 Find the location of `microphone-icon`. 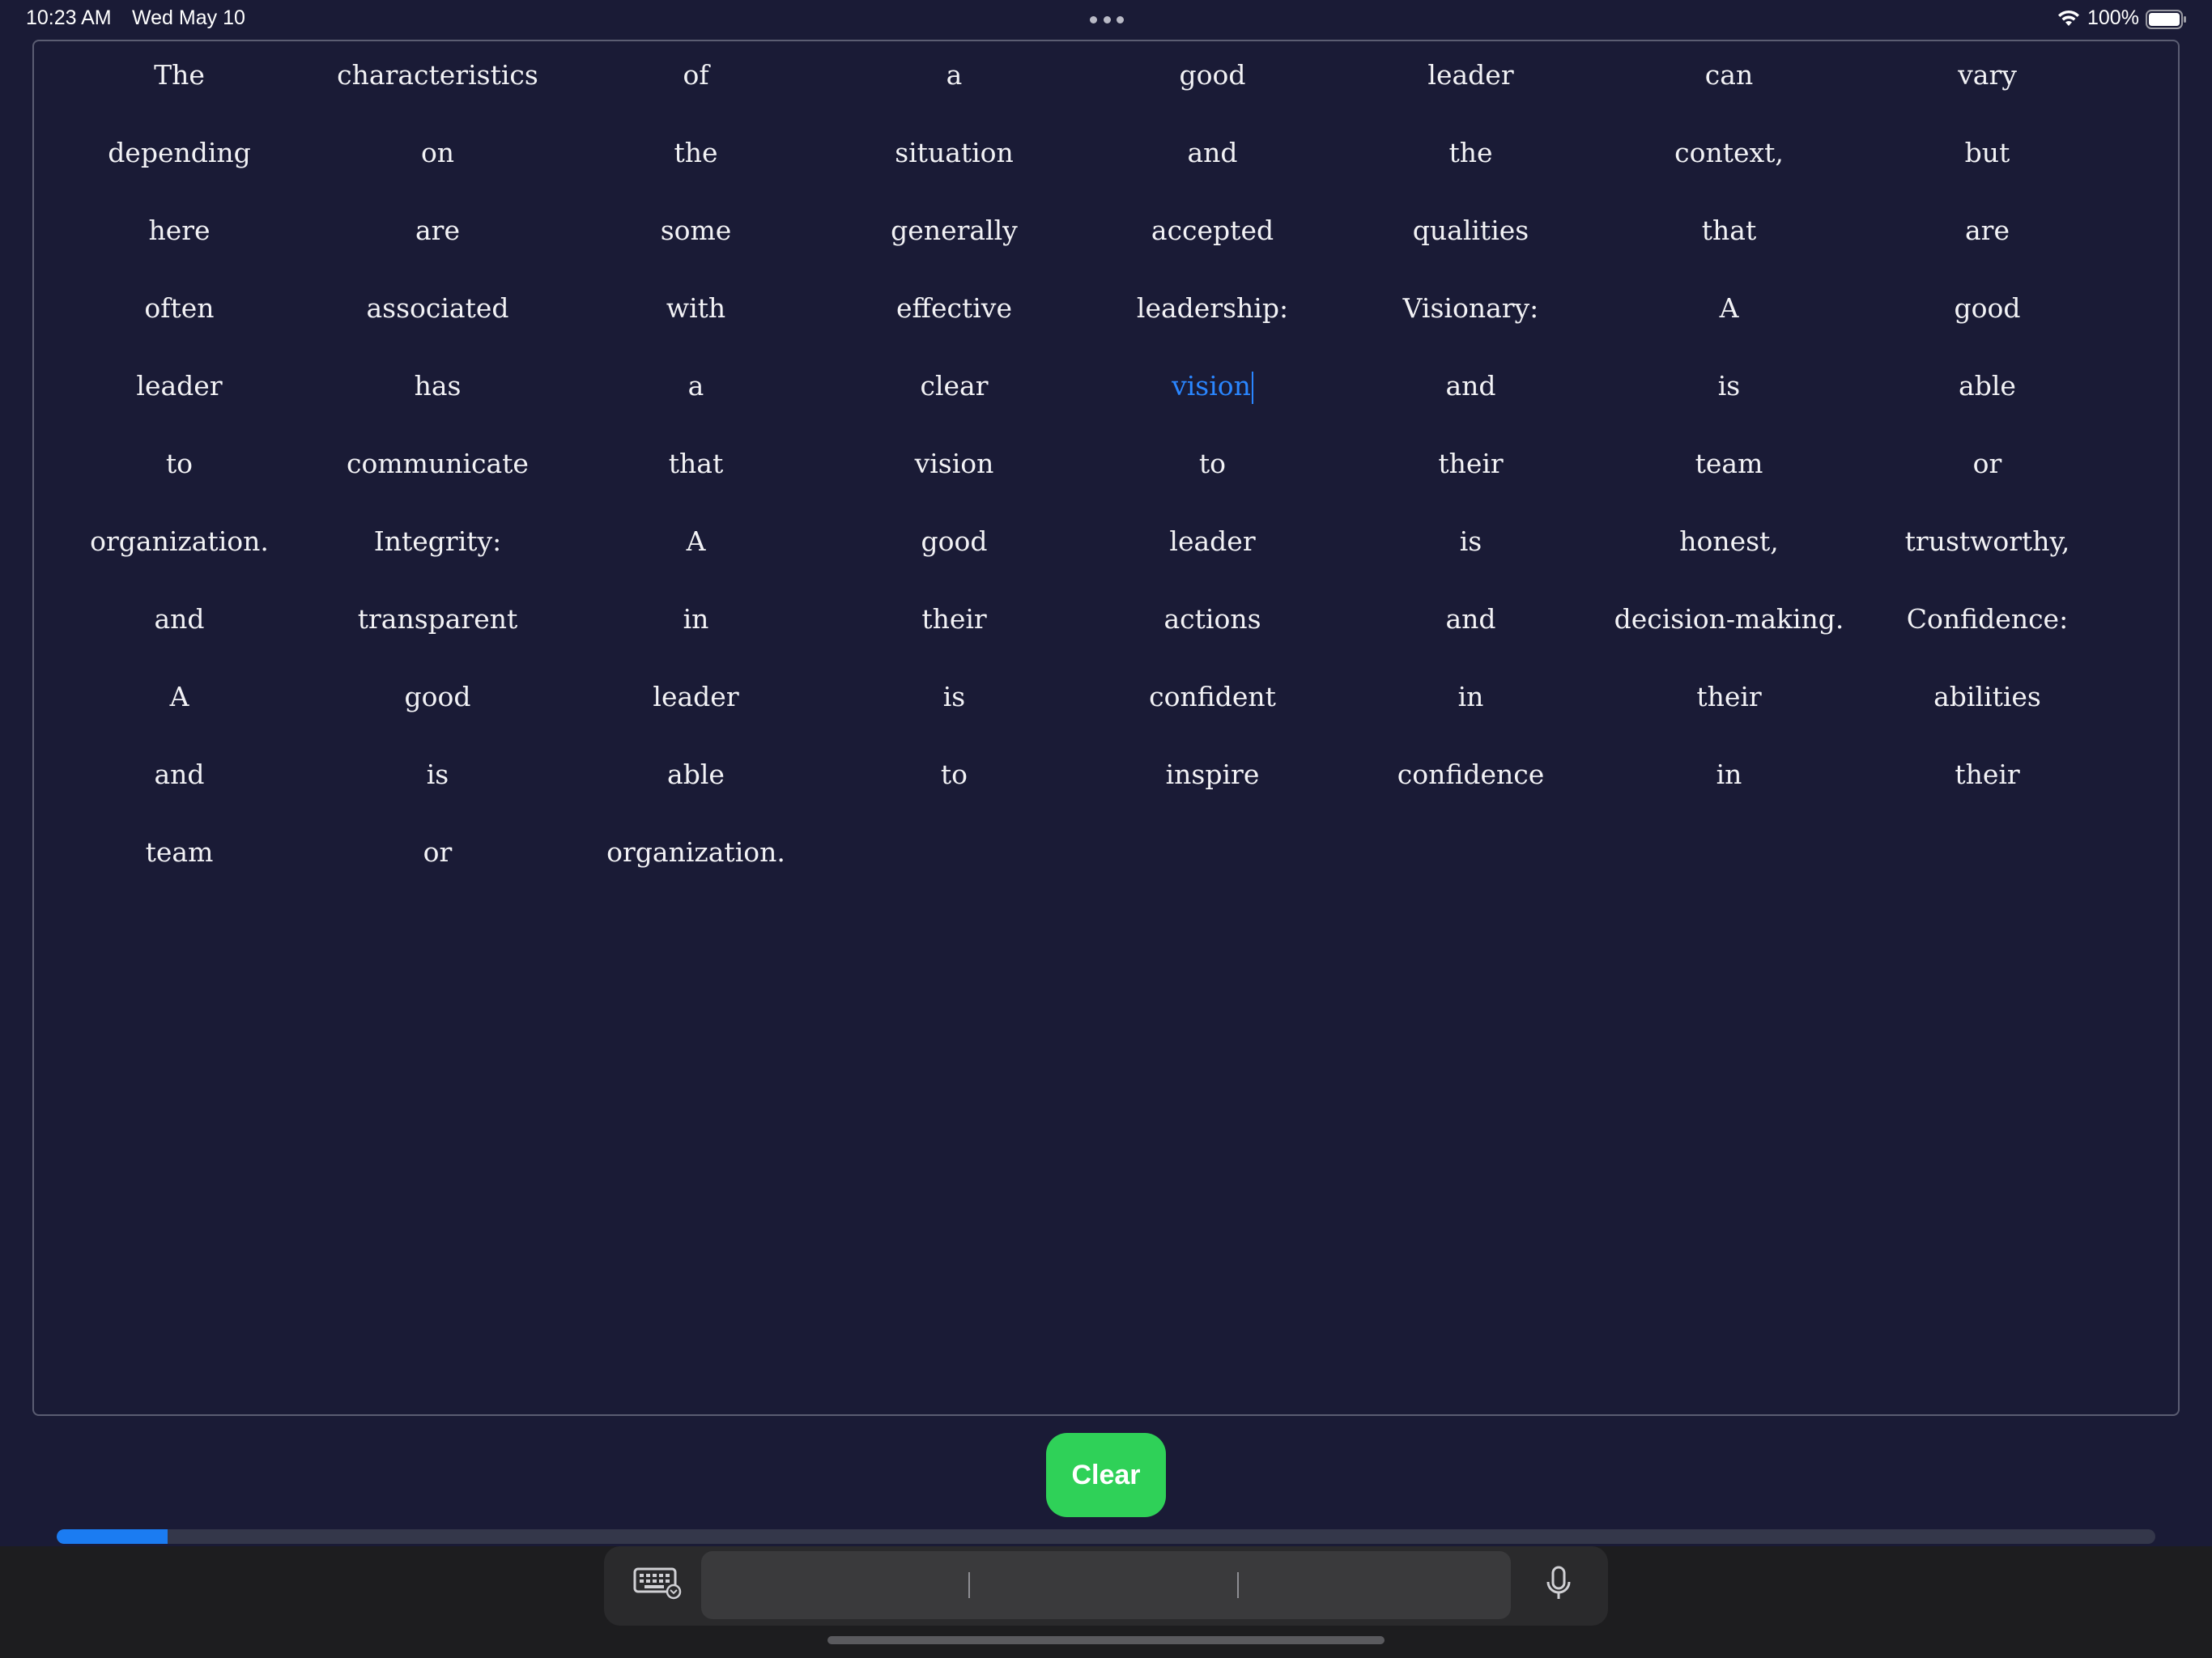

microphone-icon is located at coordinates (1558, 1583).